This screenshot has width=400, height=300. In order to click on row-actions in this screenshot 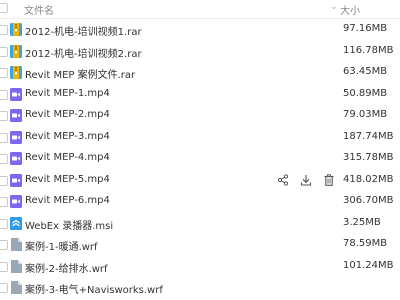, I will do `click(306, 180)`.